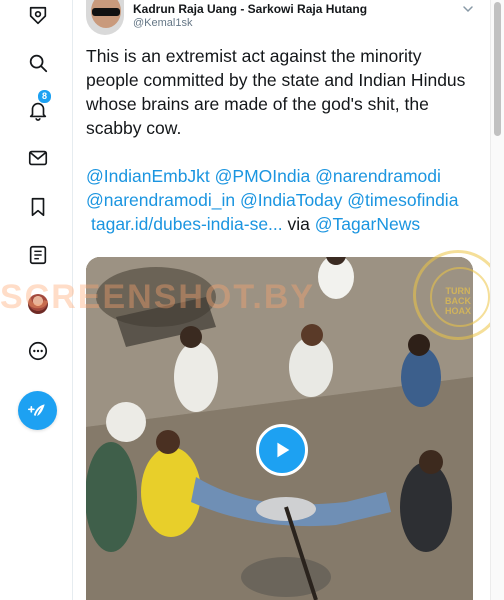 The image size is (504, 600). I want to click on tweet-menu-button, so click(468, 9).